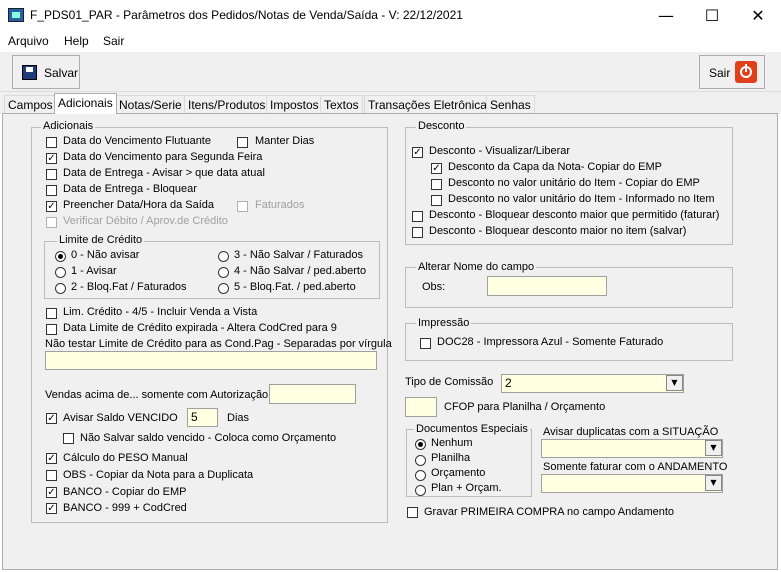 This screenshot has height=572, width=781. I want to click on manter-dias-checkbox, so click(242, 142).